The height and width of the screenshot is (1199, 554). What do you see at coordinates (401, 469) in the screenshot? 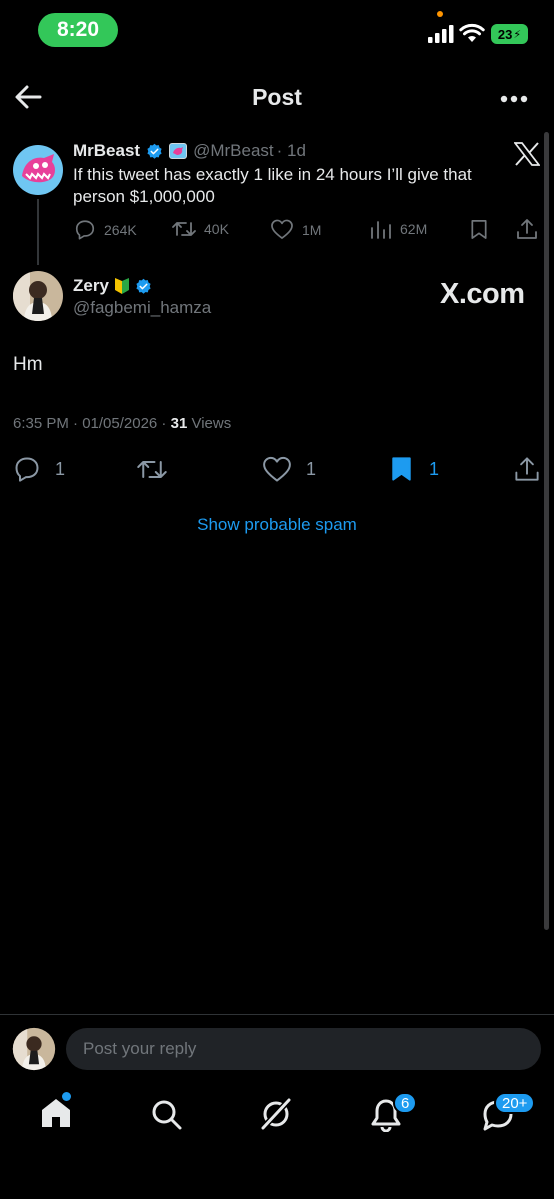
I see `bookmark-filled-icon` at bounding box center [401, 469].